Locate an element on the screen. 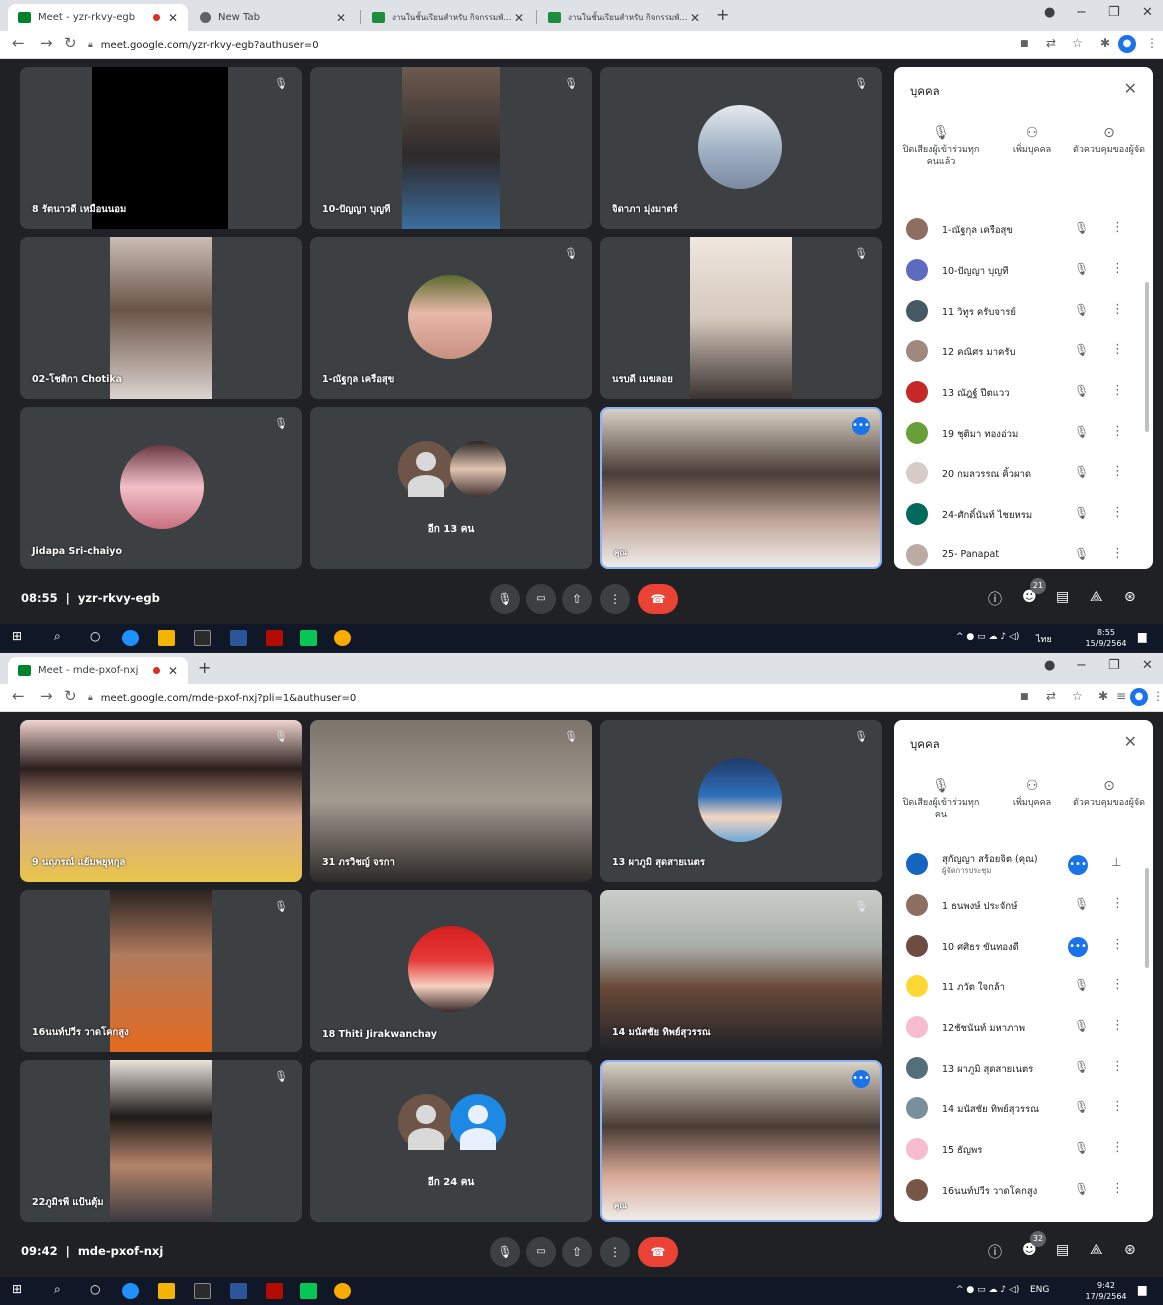 The height and width of the screenshot is (1305, 1163). bookmark-star-icon: ☆ is located at coordinates (1077, 696).